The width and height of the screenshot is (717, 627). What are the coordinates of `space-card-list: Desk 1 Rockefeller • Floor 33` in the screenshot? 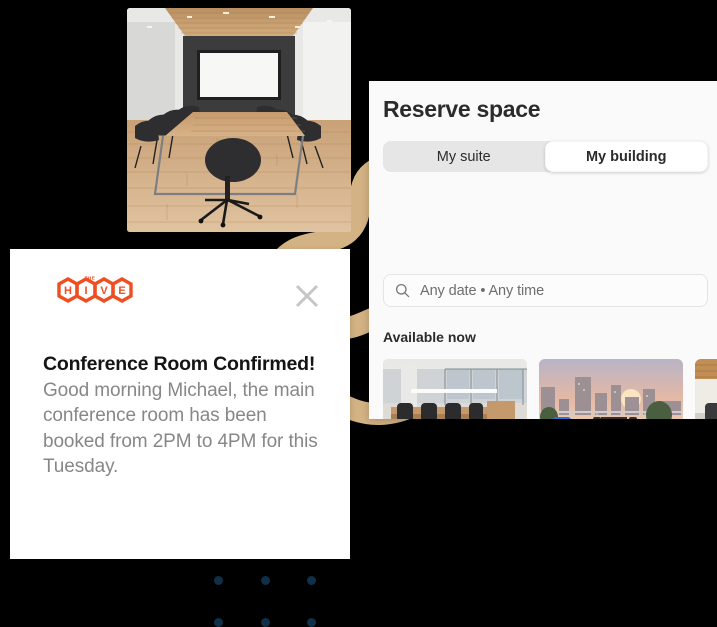 It's located at (550, 389).